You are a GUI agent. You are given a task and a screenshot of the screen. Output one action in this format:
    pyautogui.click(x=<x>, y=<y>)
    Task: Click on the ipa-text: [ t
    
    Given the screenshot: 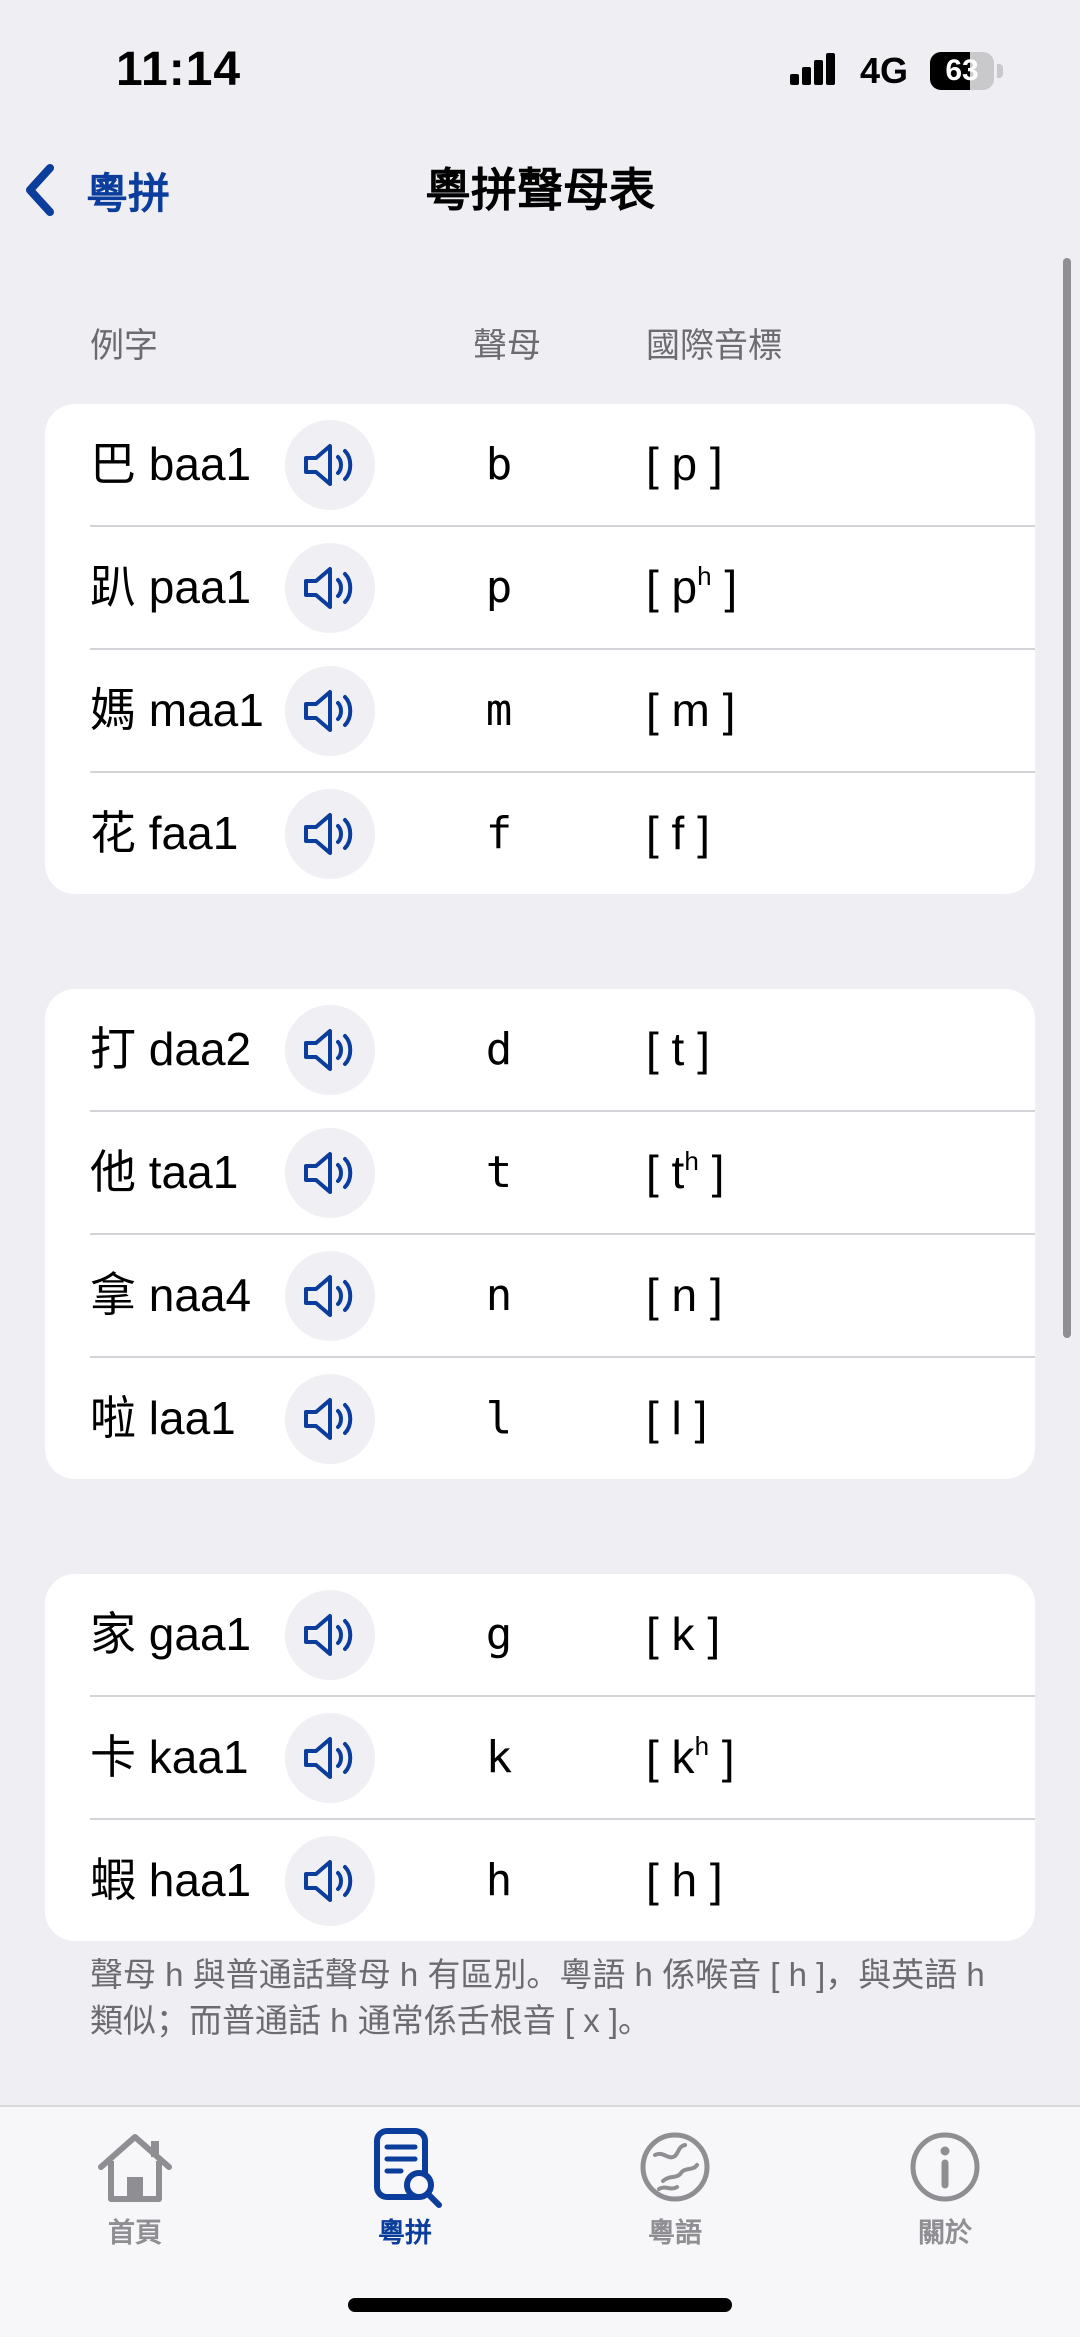 What is the action you would take?
    pyautogui.click(x=665, y=1172)
    